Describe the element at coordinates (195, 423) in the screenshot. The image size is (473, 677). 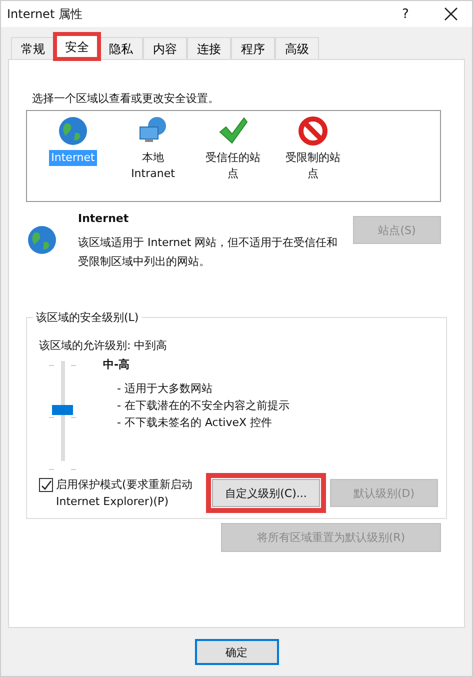
I see `level-description: - 不下载未签名的 ActiveX 控件` at that location.